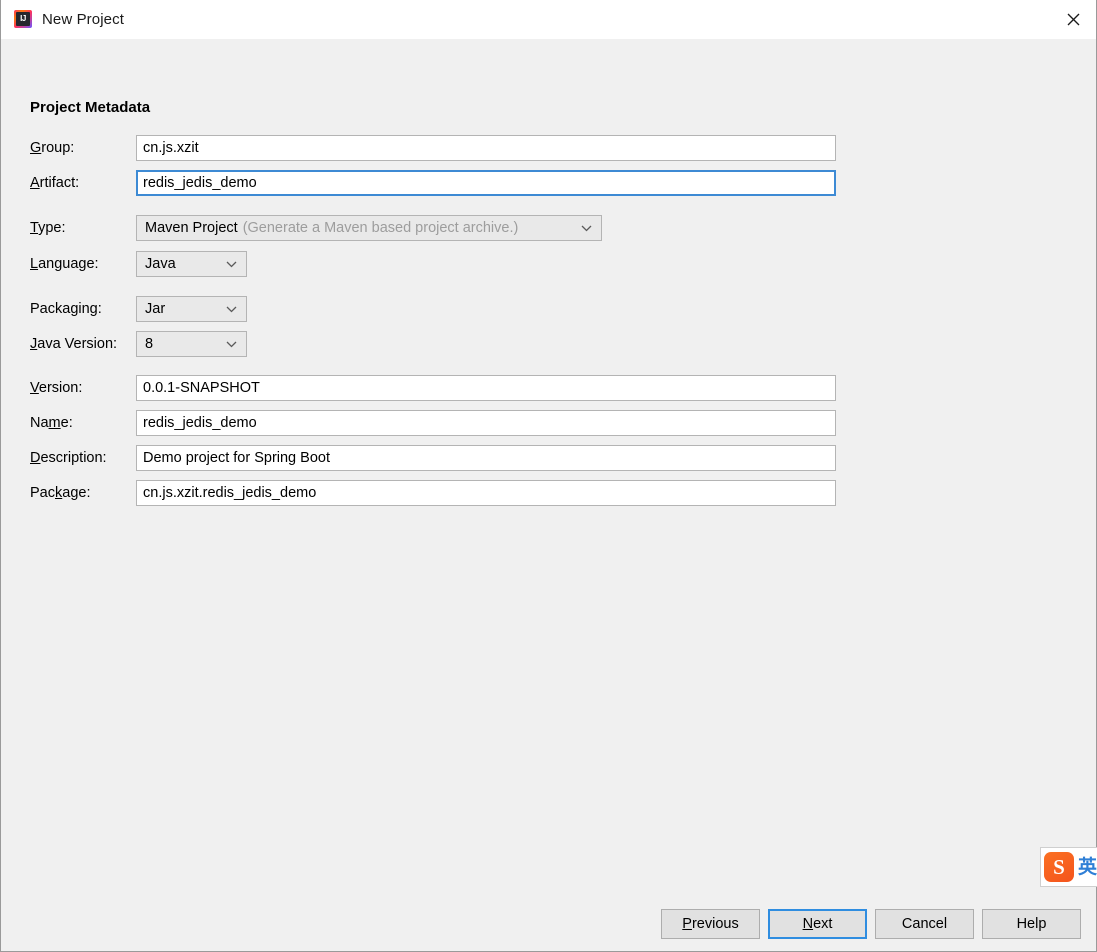 The width and height of the screenshot is (1097, 952). I want to click on title-bar: IJ New Project, so click(548, 19).